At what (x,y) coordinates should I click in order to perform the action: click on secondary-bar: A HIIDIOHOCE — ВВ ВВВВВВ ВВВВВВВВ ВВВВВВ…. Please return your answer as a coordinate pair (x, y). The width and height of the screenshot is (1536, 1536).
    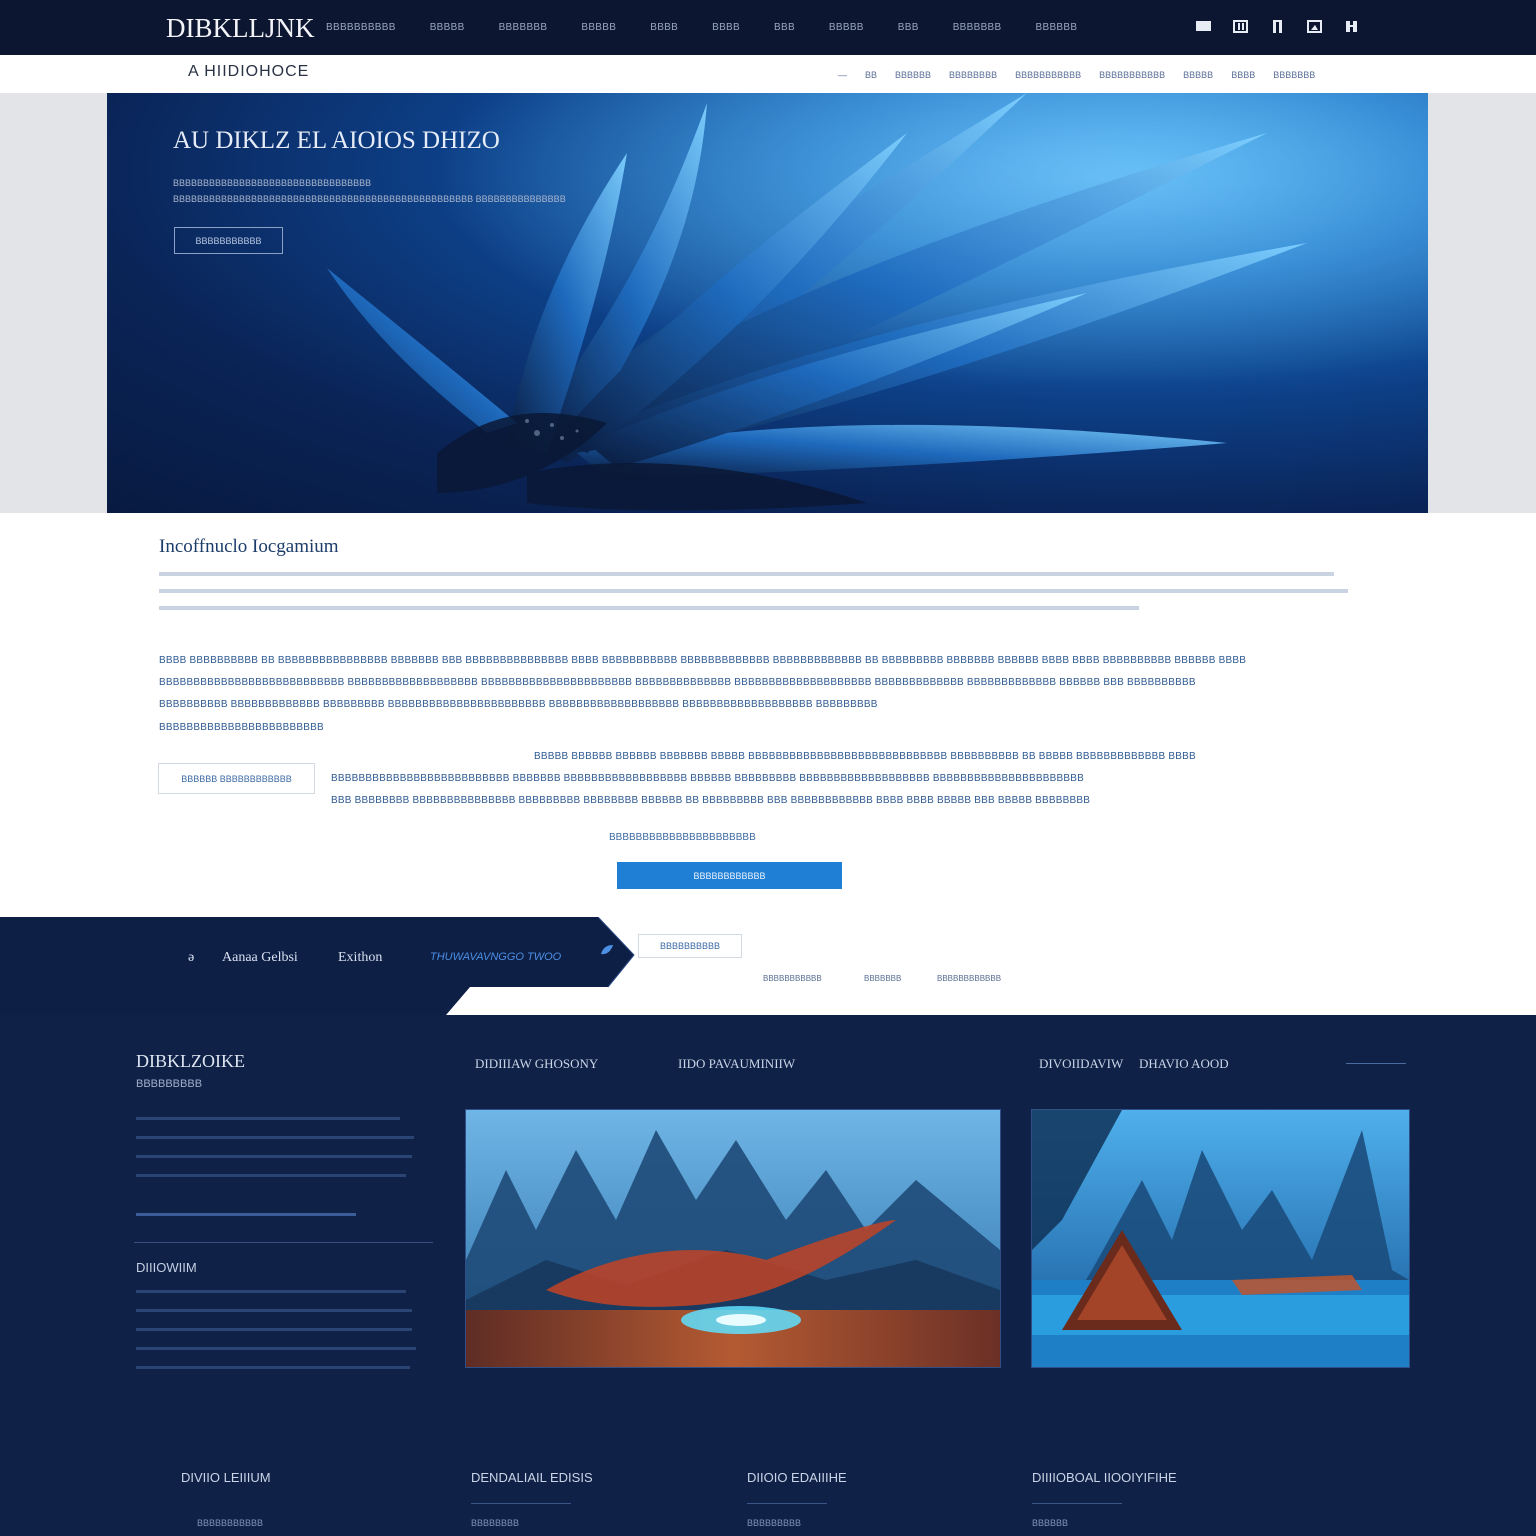
    Looking at the image, I should click on (768, 74).